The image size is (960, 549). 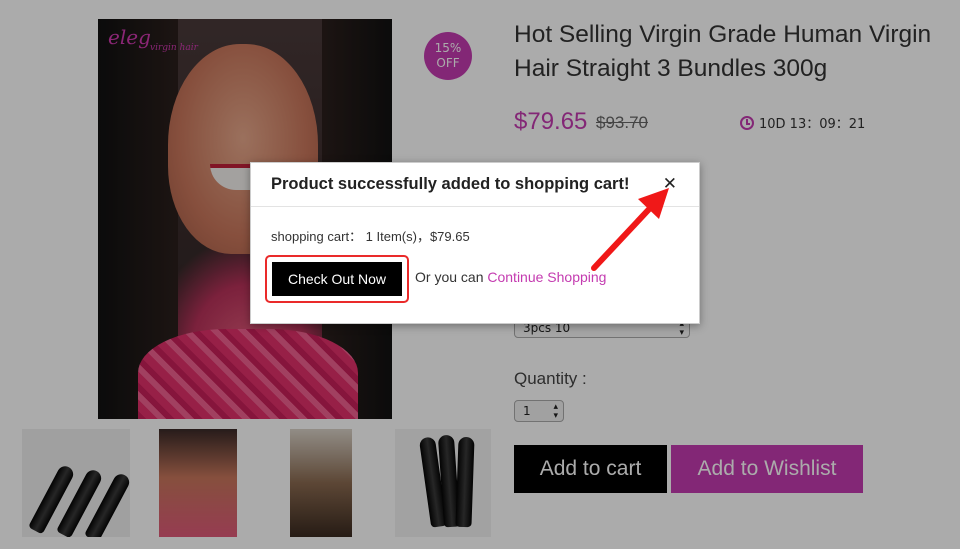 What do you see at coordinates (670, 184) in the screenshot?
I see `close-icon: ✕` at bounding box center [670, 184].